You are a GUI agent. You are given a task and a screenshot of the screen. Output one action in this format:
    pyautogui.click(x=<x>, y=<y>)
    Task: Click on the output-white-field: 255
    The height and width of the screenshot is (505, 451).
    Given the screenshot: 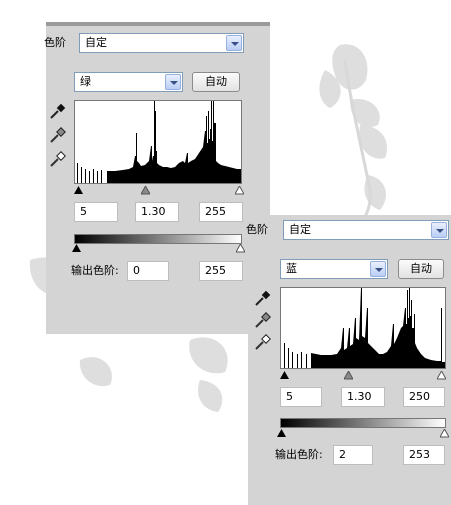 What is the action you would take?
    pyautogui.click(x=221, y=271)
    